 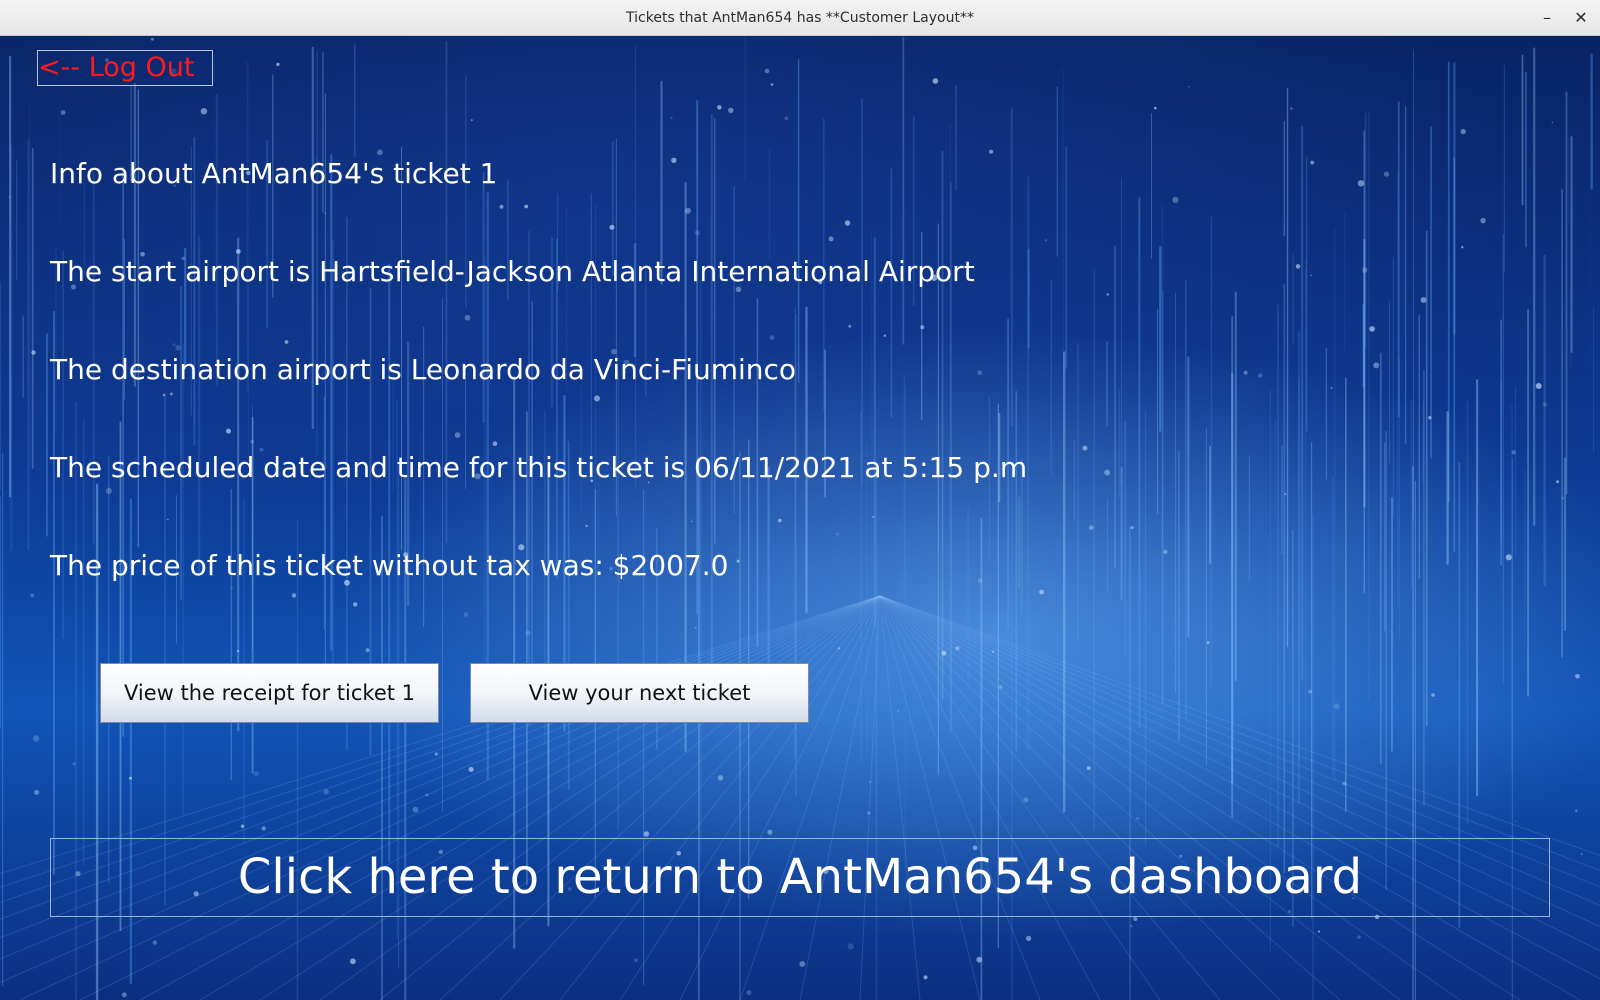 What do you see at coordinates (269, 693) in the screenshot?
I see `view-receipt-button: View the receipt for ticket 1` at bounding box center [269, 693].